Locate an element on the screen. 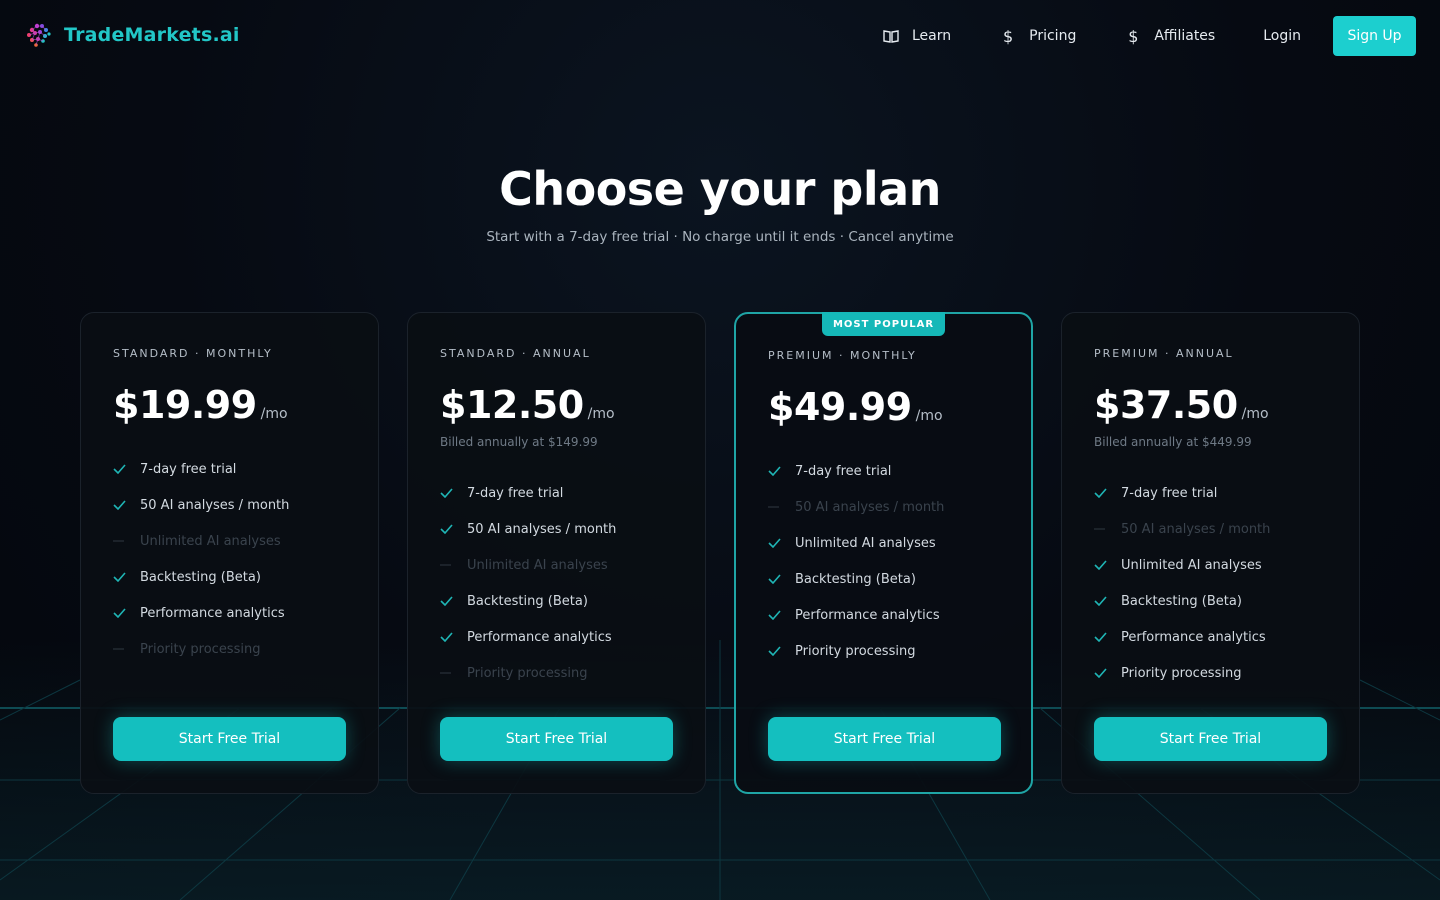 This screenshot has height=900, width=1440. page-title: Choose your plan is located at coordinates (720, 189).